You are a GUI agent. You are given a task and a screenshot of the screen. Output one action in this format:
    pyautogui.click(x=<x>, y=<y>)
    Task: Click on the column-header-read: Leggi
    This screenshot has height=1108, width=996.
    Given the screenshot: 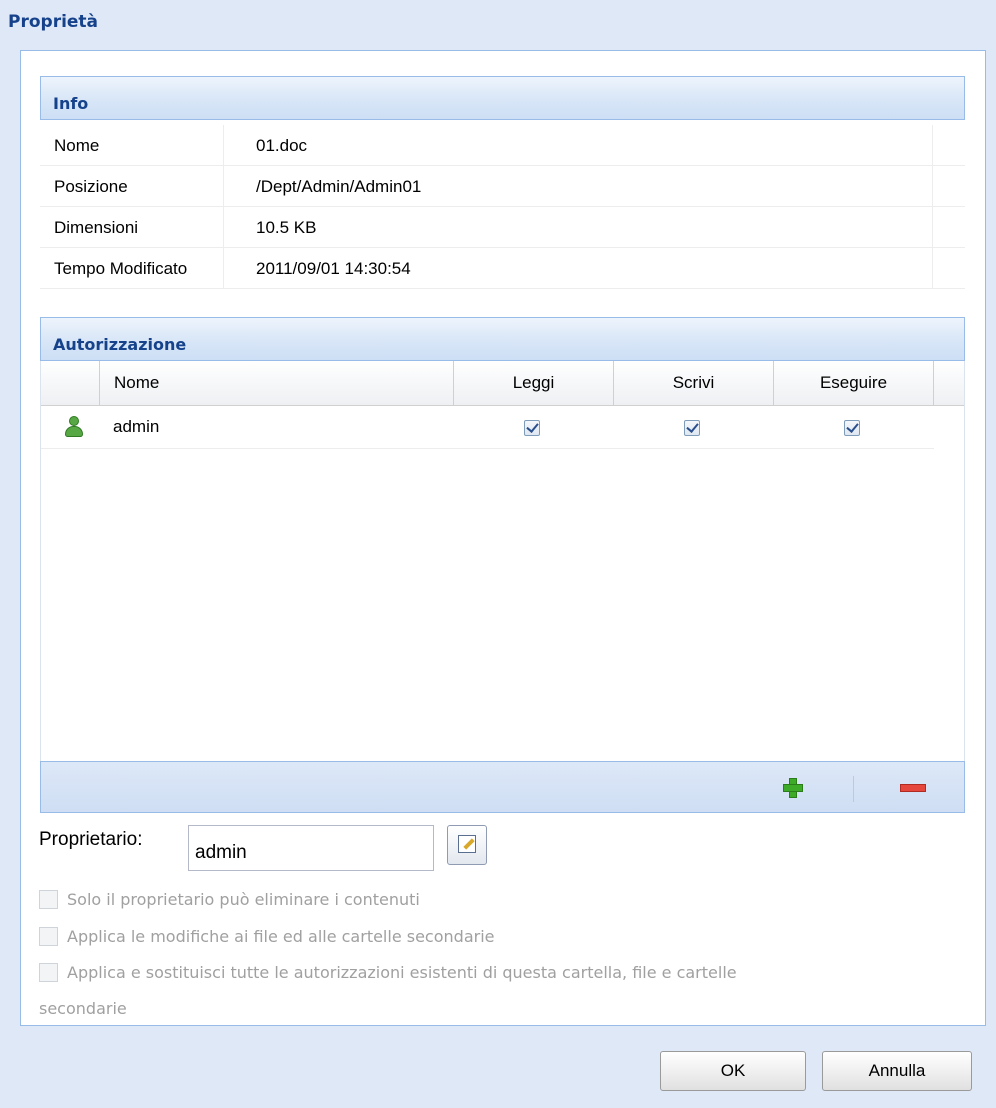 What is the action you would take?
    pyautogui.click(x=533, y=383)
    